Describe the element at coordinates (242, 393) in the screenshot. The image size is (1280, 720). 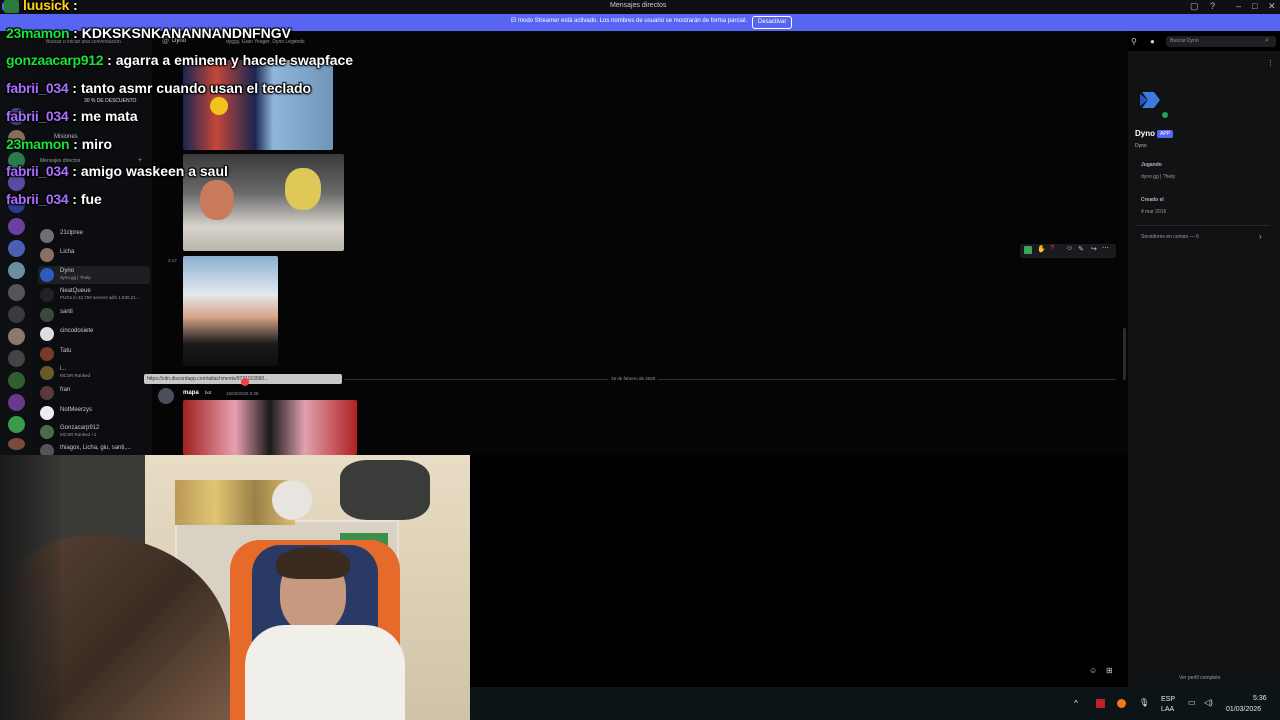
I see `message-time: 16/02/2026 0:28` at that location.